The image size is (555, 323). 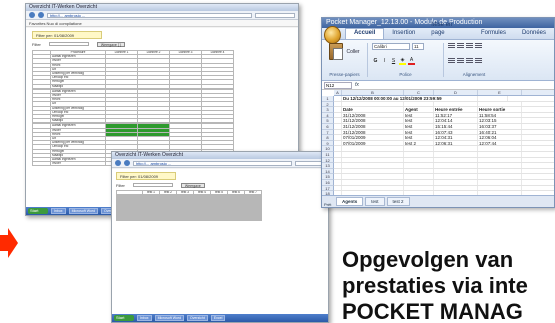 I want to click on align-top-icon, so click(x=451, y=60).